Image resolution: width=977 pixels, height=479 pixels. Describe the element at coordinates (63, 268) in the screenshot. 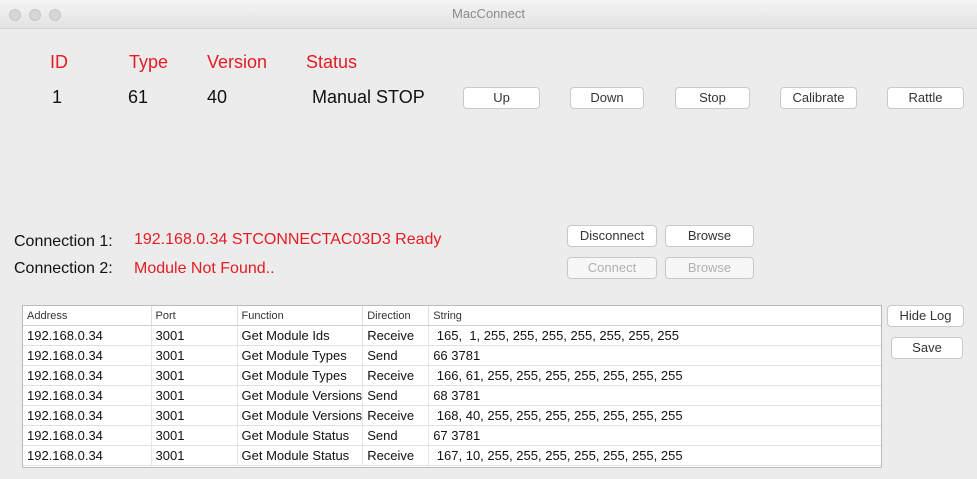

I see `connection-2-label: Connection 2:` at that location.